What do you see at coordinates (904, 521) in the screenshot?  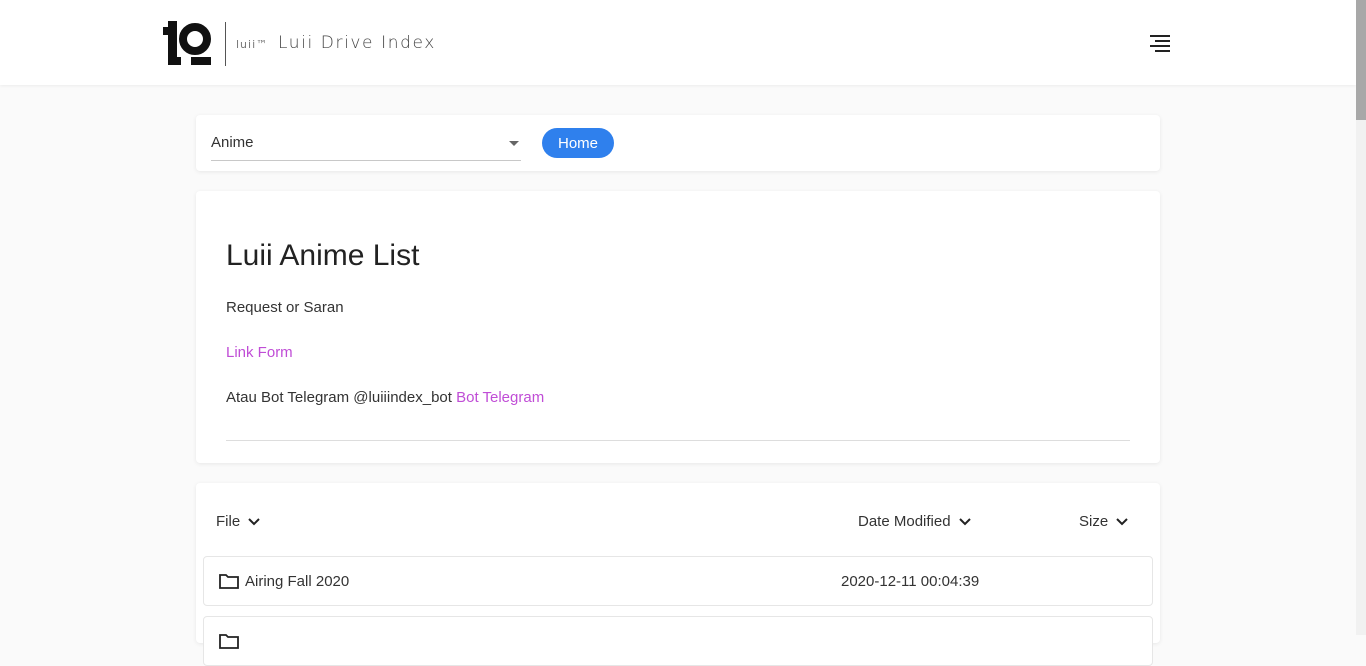 I see `date-column-label: Date Modified` at bounding box center [904, 521].